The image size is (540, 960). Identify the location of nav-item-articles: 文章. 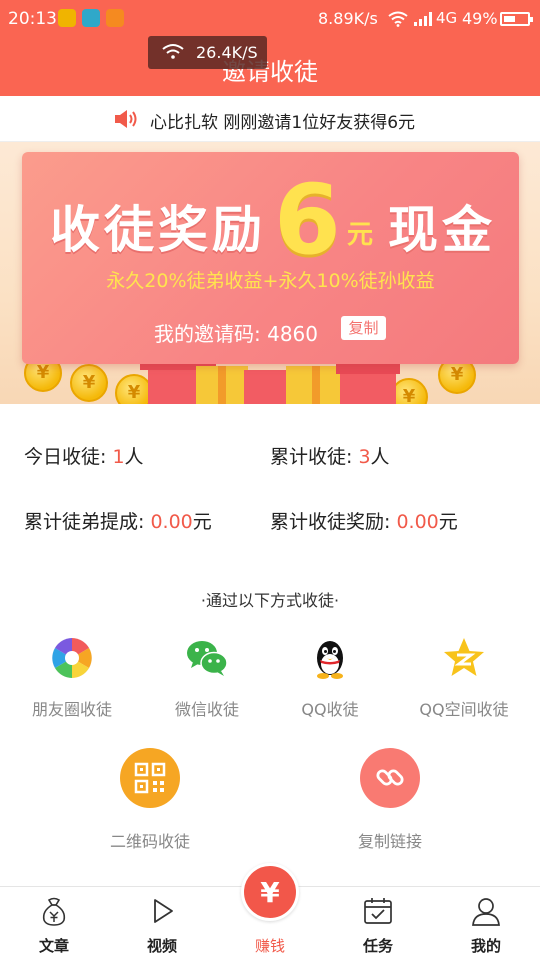
(54, 923).